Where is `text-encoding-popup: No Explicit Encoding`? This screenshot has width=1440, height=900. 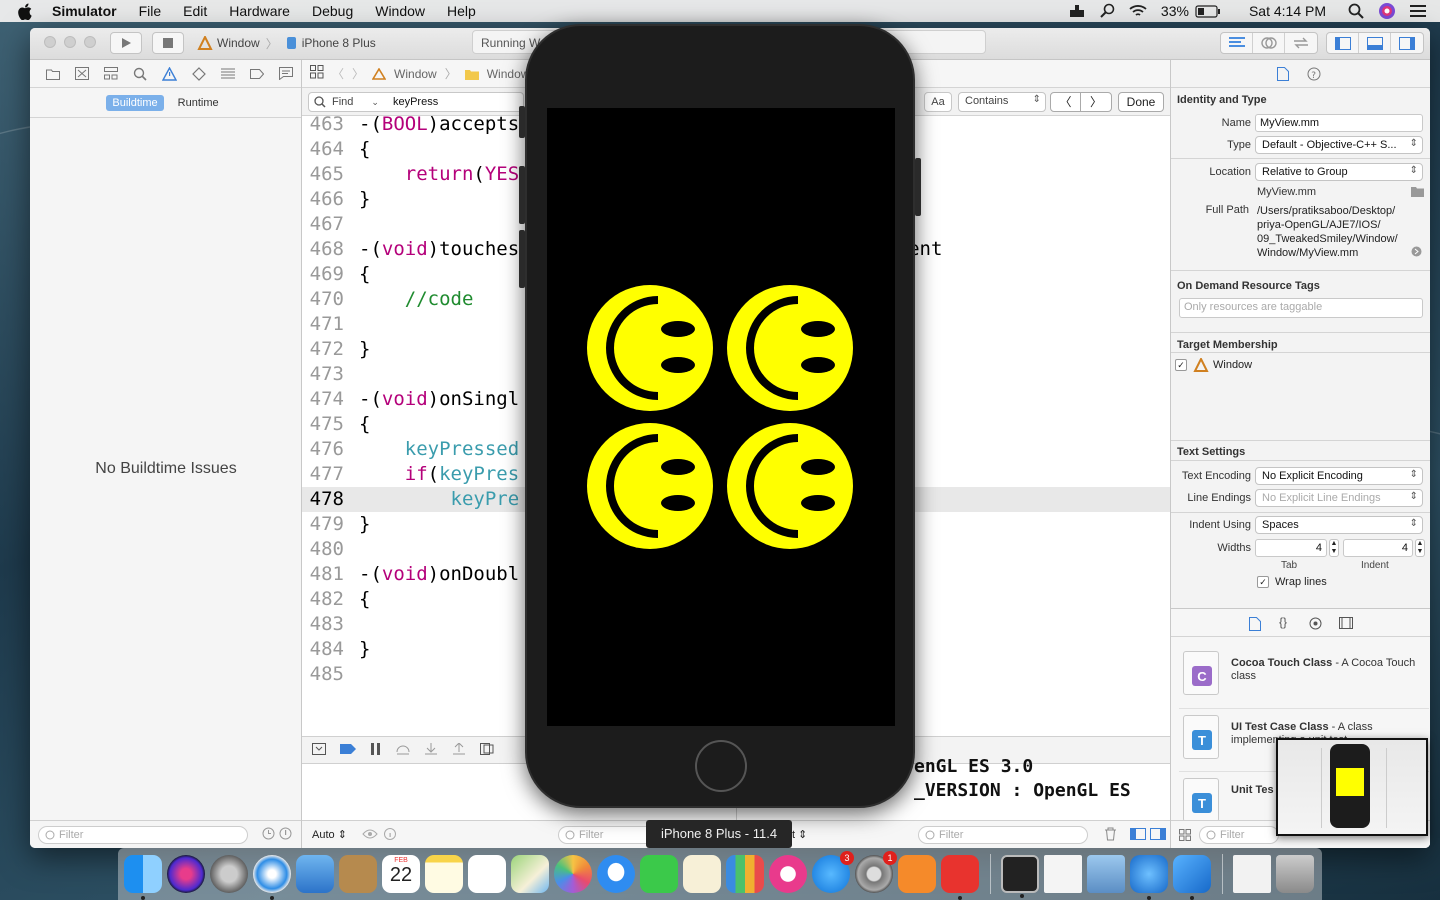
text-encoding-popup: No Explicit Encoding is located at coordinates (1339, 476).